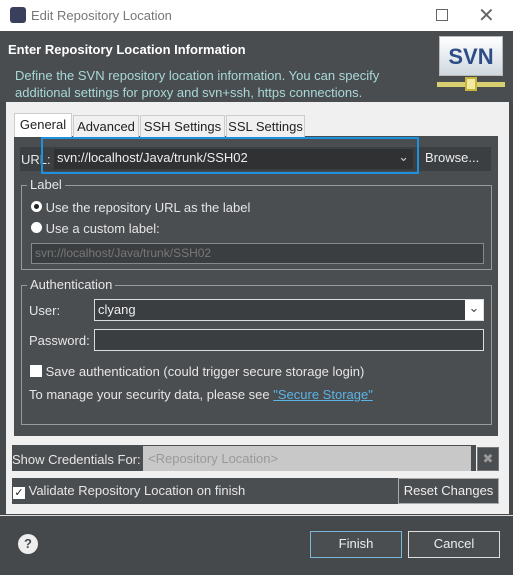 The width and height of the screenshot is (513, 575). Describe the element at coordinates (289, 340) in the screenshot. I see `password-input` at that location.